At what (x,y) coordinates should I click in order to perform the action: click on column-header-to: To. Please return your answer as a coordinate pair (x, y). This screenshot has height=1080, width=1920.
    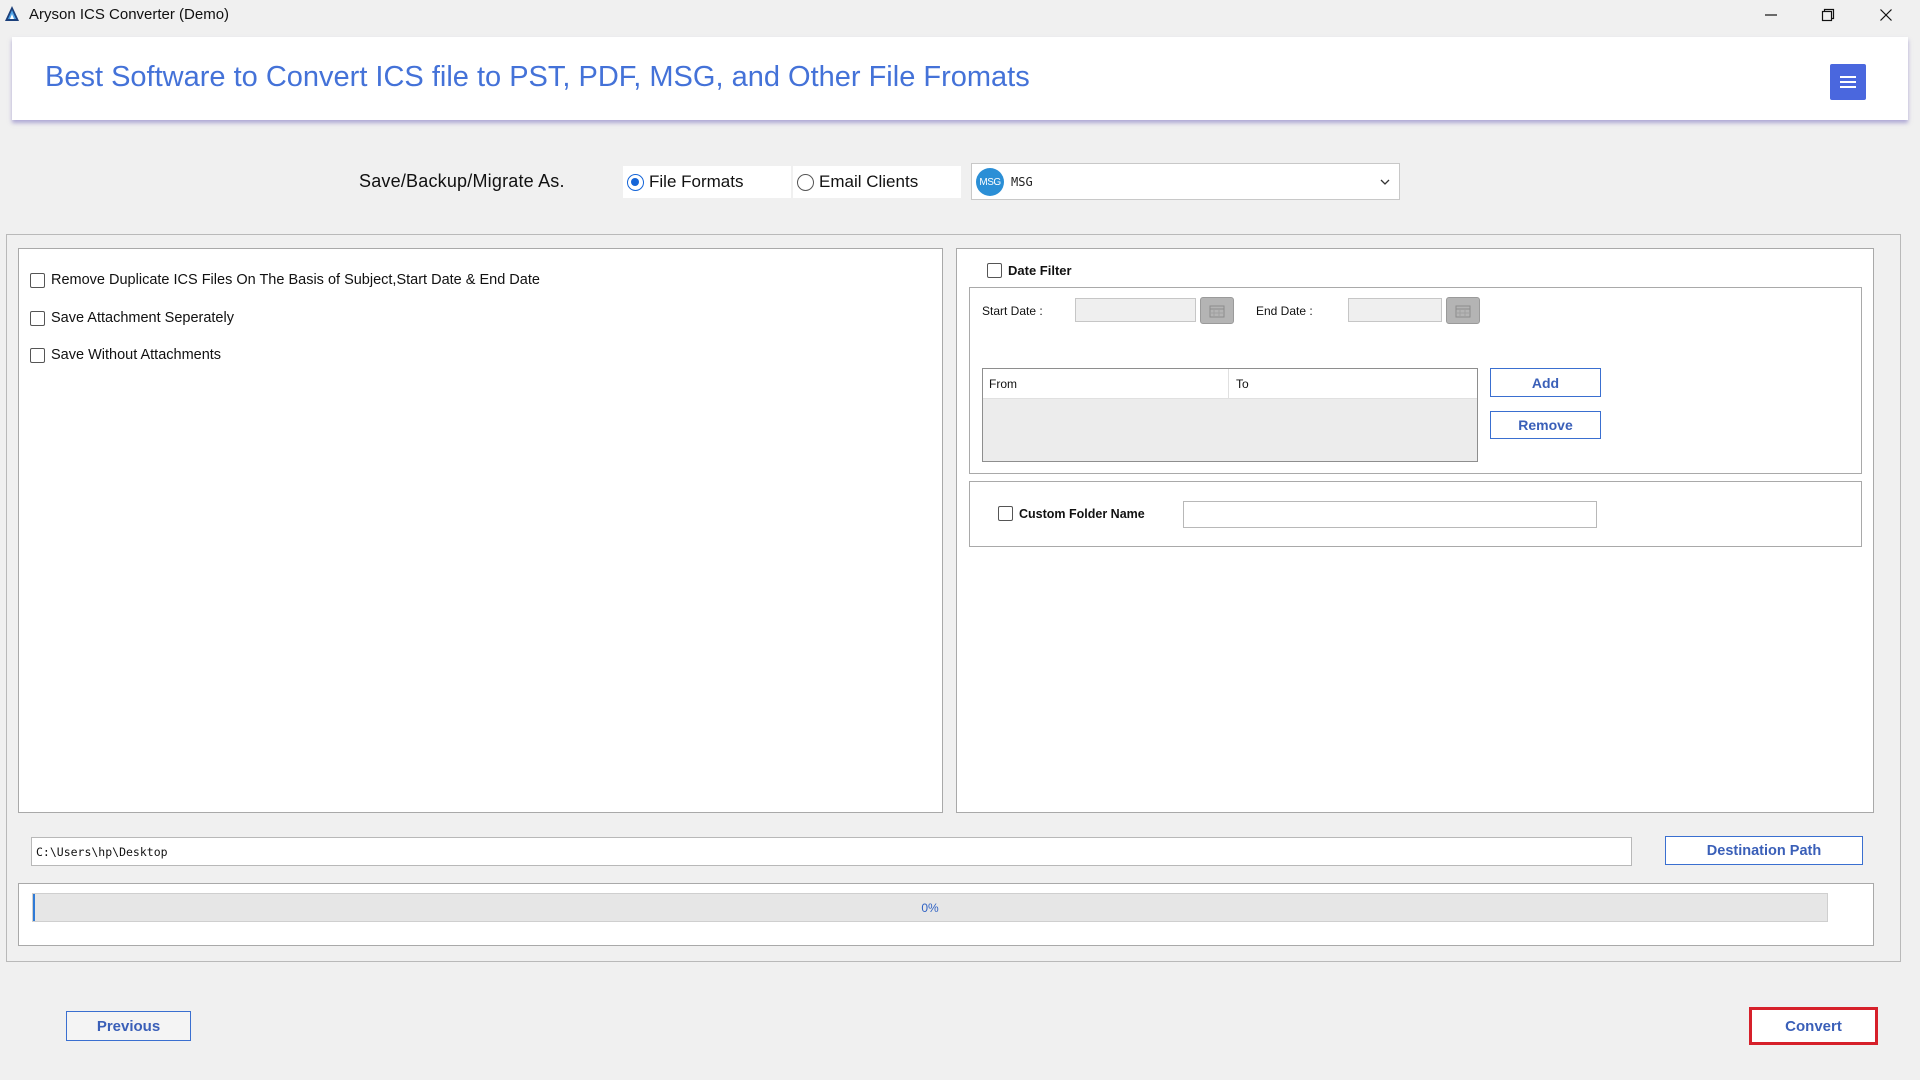
    Looking at the image, I should click on (1353, 384).